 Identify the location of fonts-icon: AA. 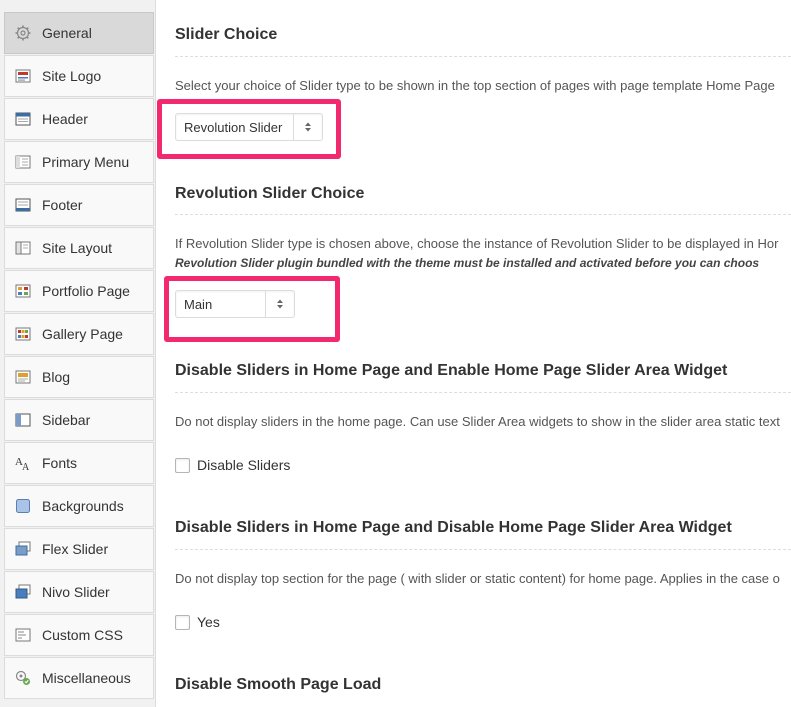
(23, 463).